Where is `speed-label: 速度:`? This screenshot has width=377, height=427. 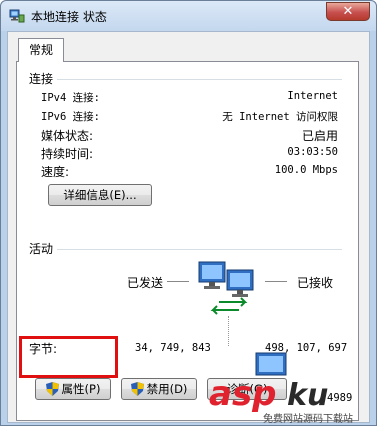
speed-label: 速度: is located at coordinates (55, 172).